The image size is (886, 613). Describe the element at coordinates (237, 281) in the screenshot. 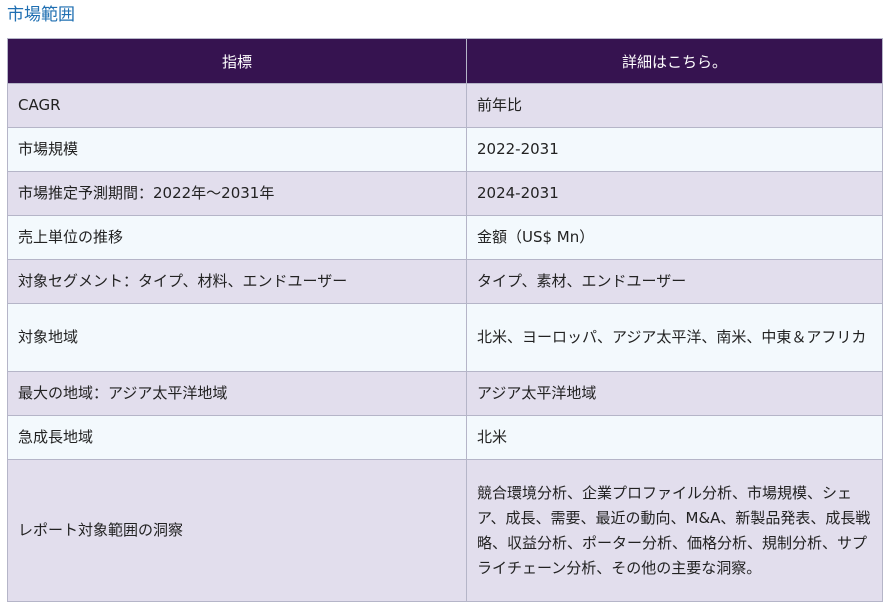

I see `metric-cell: 対象セグメント：タイプ、材料、エンドユーザー` at that location.